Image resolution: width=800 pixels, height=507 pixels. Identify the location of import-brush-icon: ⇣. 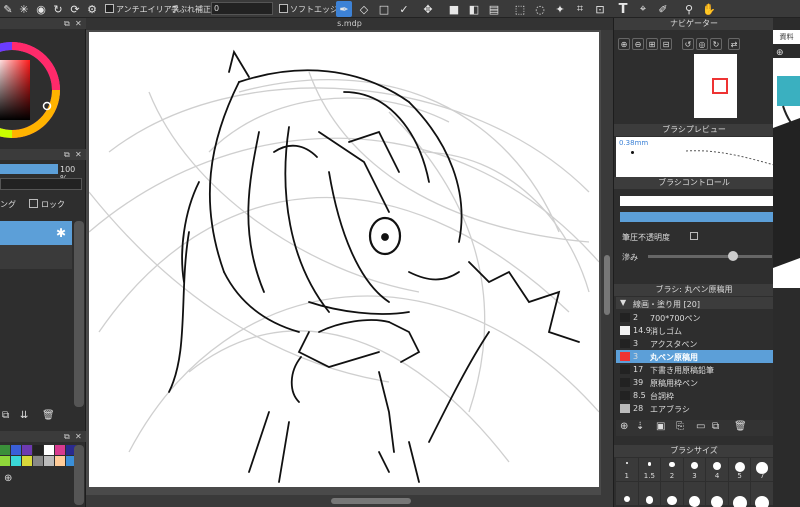
(640, 426).